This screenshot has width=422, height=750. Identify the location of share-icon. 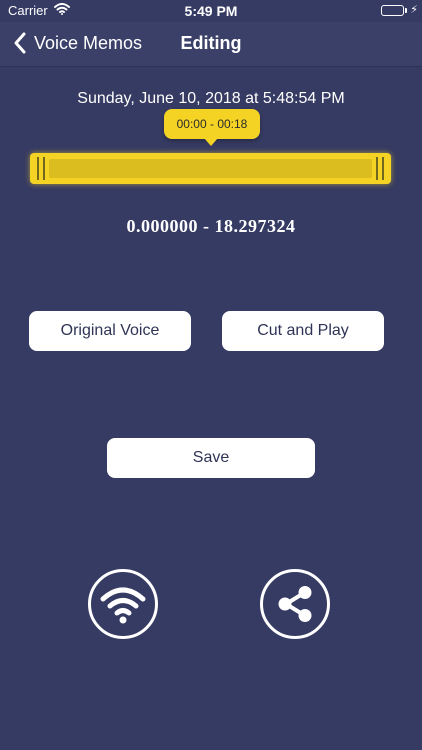
(295, 604).